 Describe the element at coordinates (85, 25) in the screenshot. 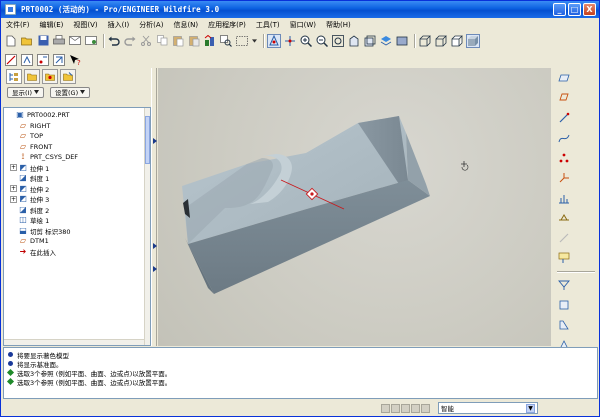

I see `menu-view: 视图(V)` at that location.